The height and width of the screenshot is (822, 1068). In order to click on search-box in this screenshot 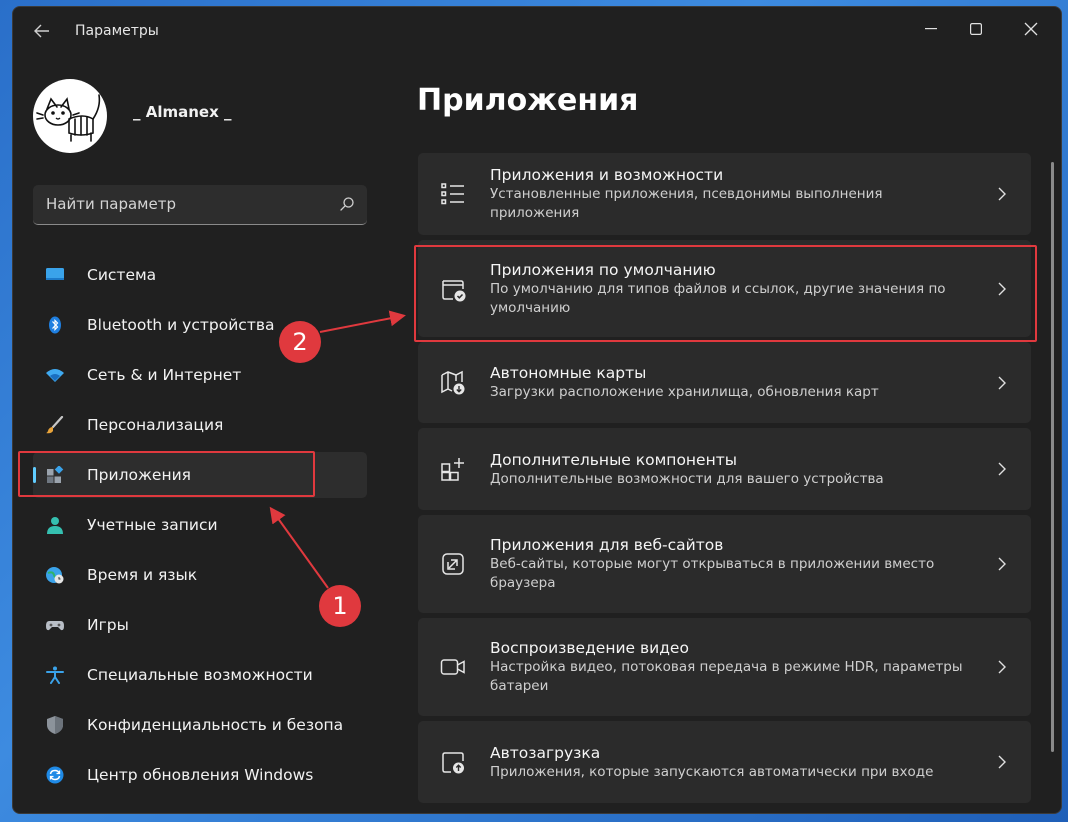, I will do `click(200, 205)`.